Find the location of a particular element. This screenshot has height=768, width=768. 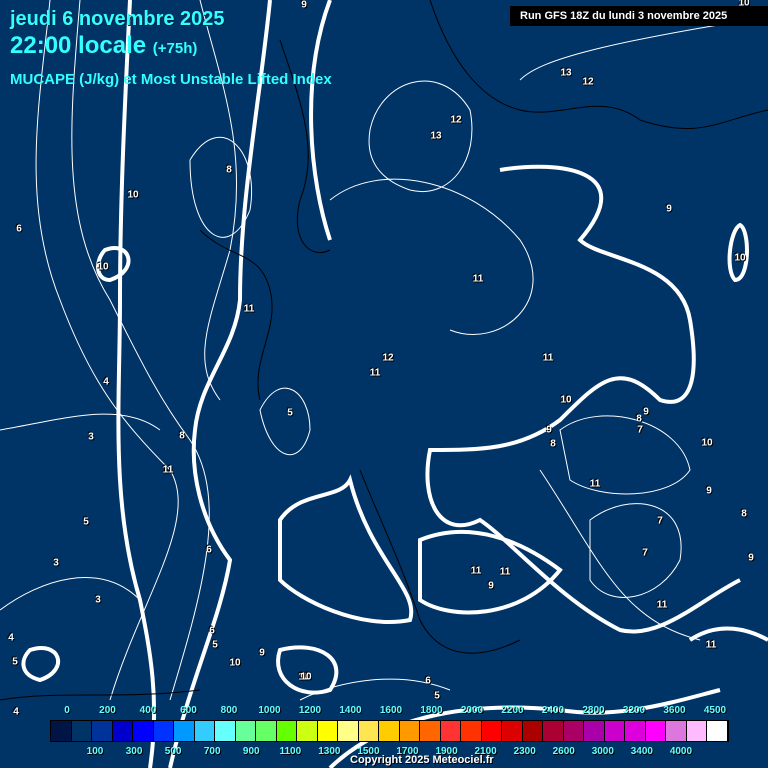

legend-bottom-label: 1300 is located at coordinates (329, 751).